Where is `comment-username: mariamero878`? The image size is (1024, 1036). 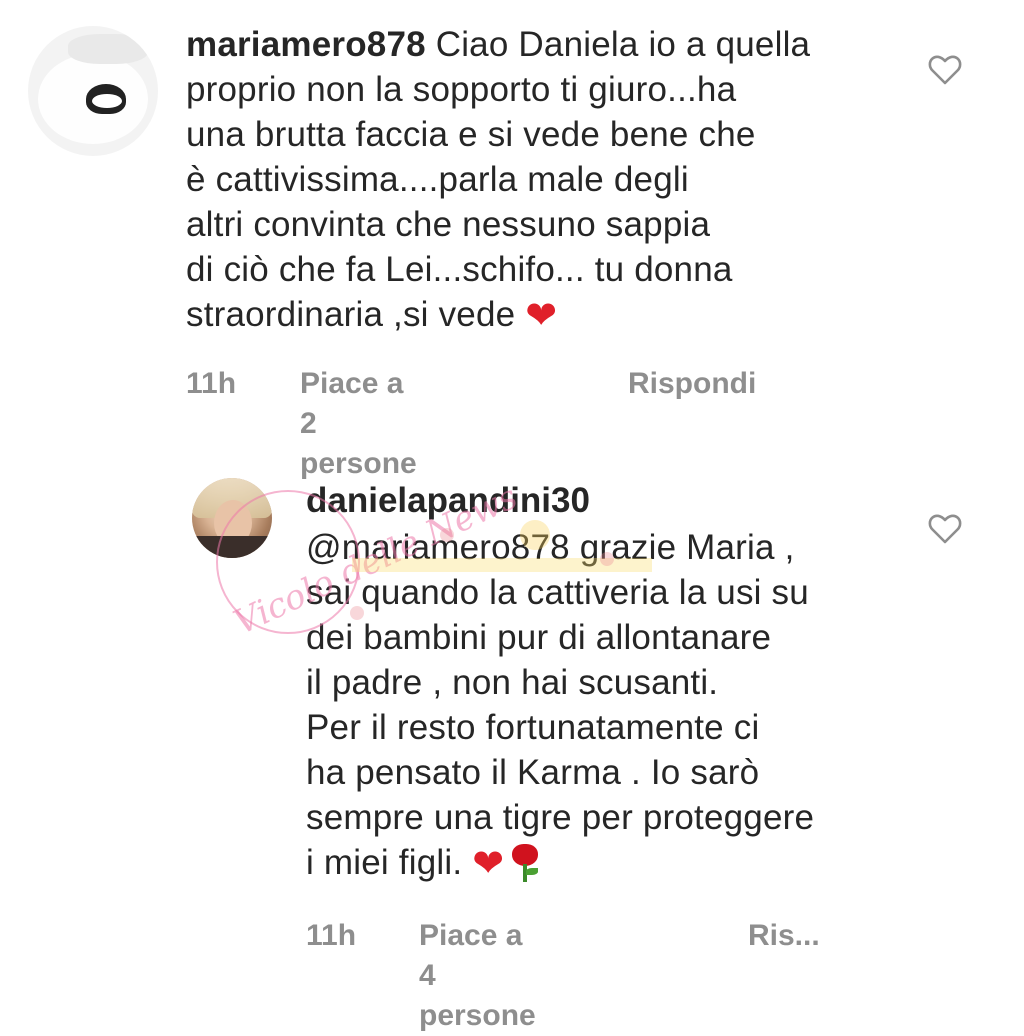 comment-username: mariamero878 is located at coordinates (306, 44).